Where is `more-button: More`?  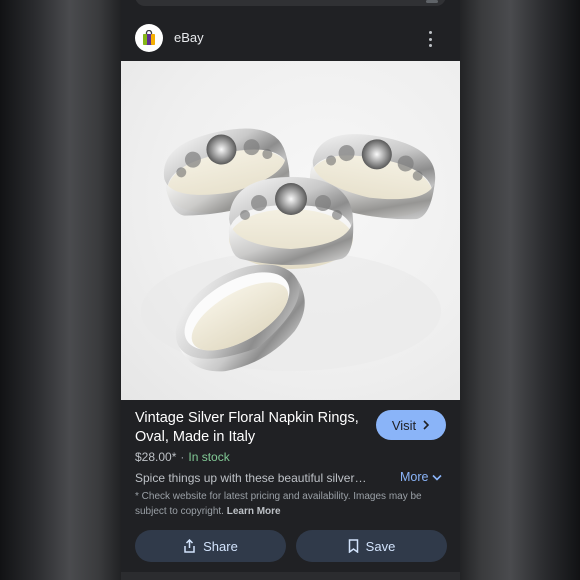 more-button: More is located at coordinates (421, 477).